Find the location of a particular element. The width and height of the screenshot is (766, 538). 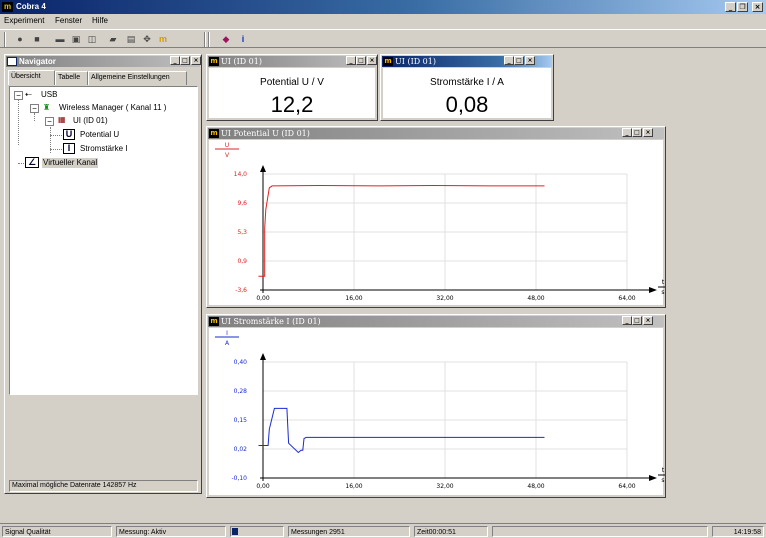

menu-bar: Experiment Fenster Hilfe is located at coordinates (383, 21).